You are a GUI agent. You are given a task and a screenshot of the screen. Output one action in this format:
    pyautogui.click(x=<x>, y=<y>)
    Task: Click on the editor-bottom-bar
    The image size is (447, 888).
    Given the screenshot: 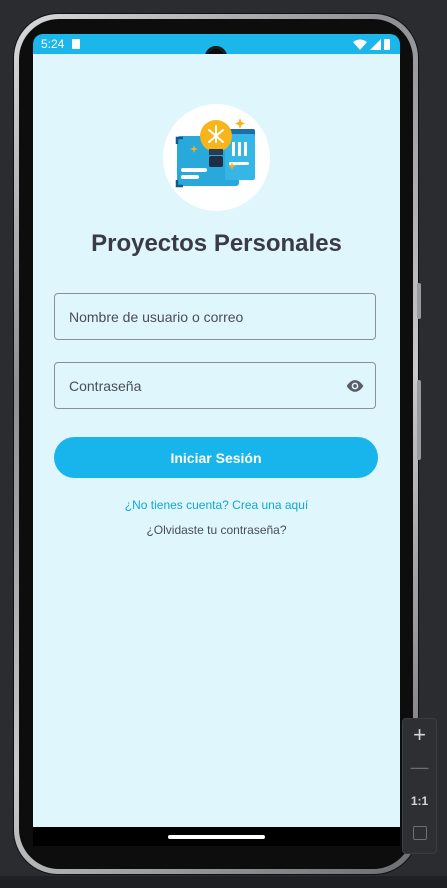 What is the action you would take?
    pyautogui.click(x=223, y=882)
    